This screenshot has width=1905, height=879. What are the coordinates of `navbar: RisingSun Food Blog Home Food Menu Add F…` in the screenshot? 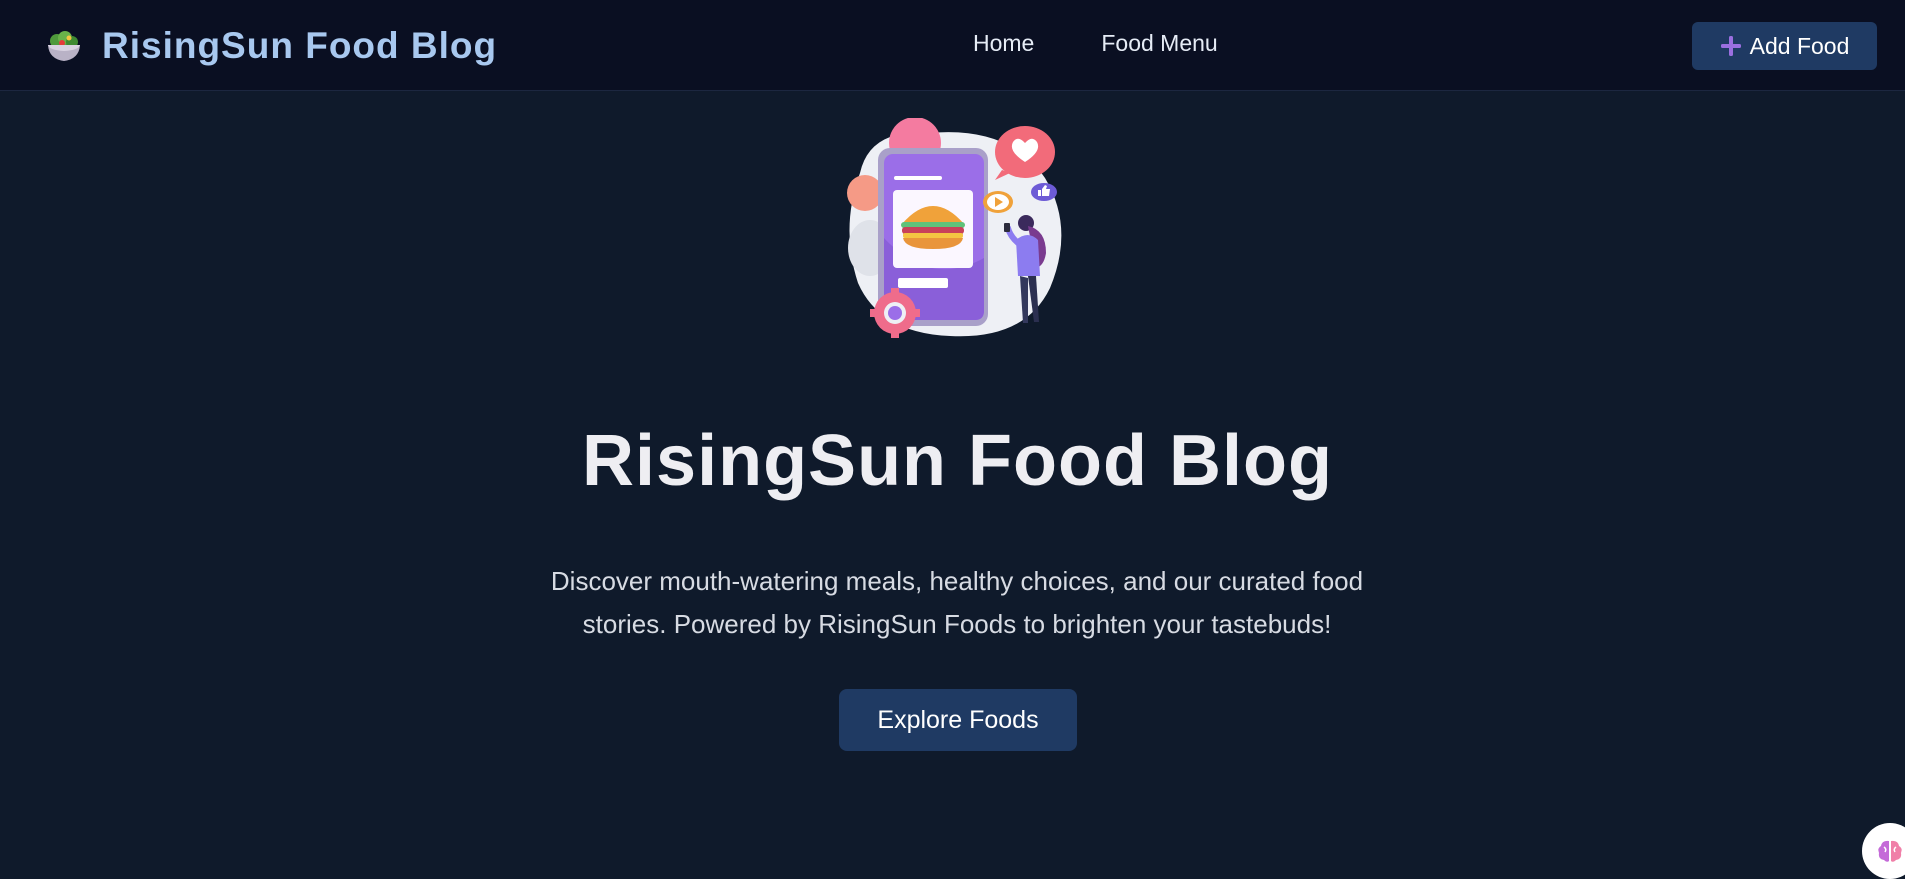 It's located at (952, 45).